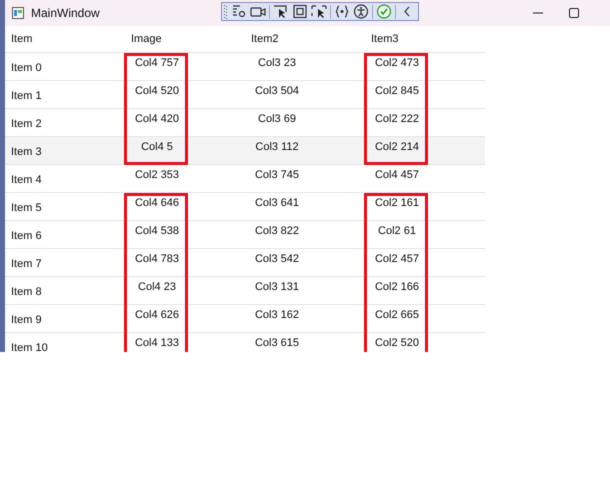 The height and width of the screenshot is (500, 610). What do you see at coordinates (26, 179) in the screenshot?
I see `table-cell-text: Item 4` at bounding box center [26, 179].